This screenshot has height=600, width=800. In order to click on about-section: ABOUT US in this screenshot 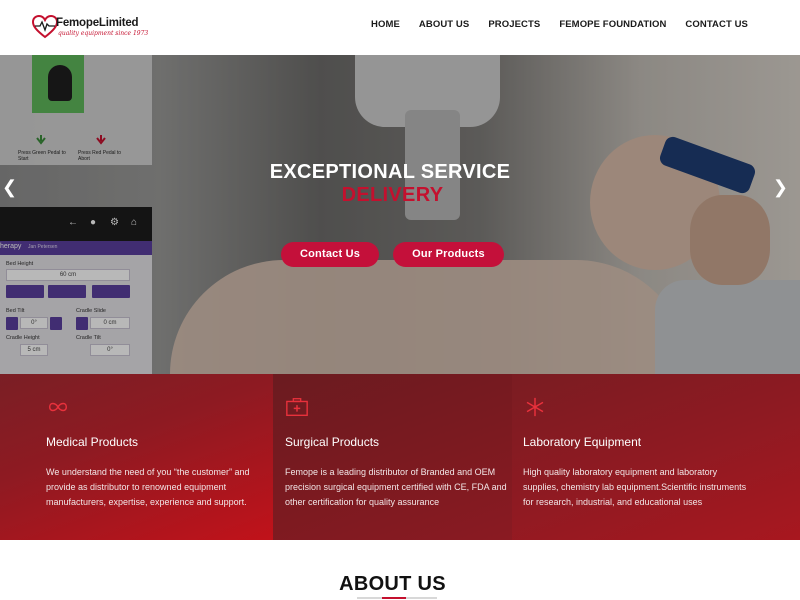, I will do `click(400, 570)`.